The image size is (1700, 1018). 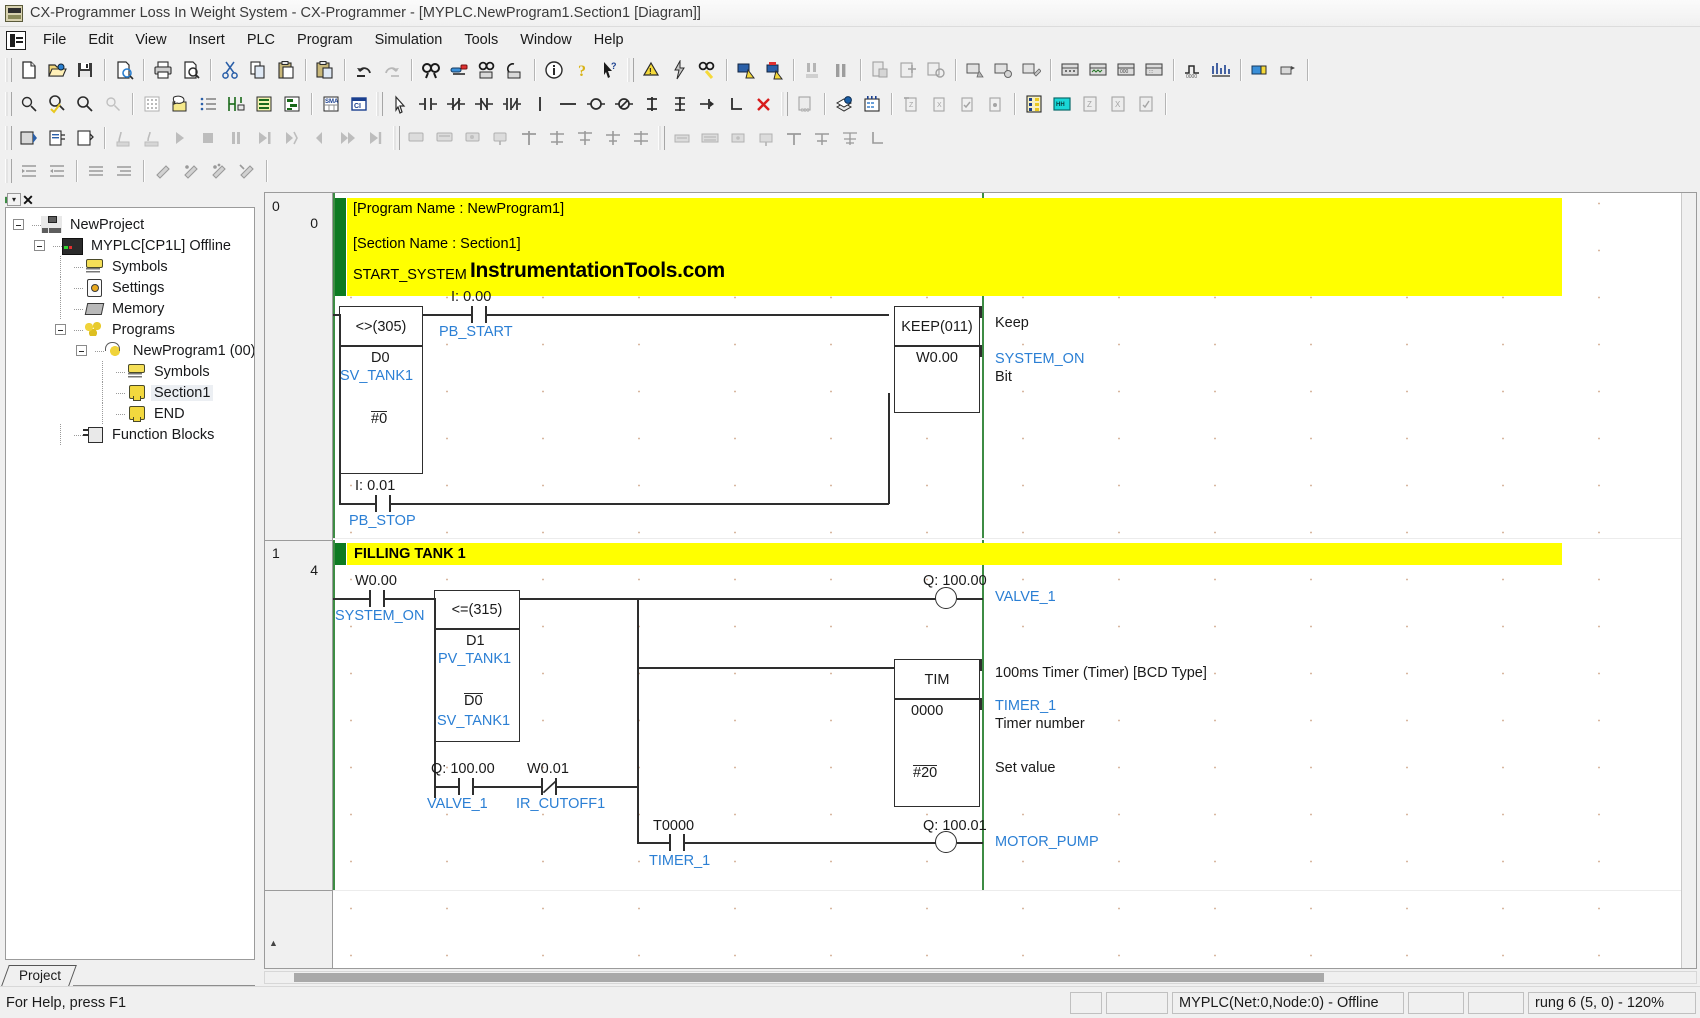 What do you see at coordinates (39, 975) in the screenshot?
I see `tab-project: Project` at bounding box center [39, 975].